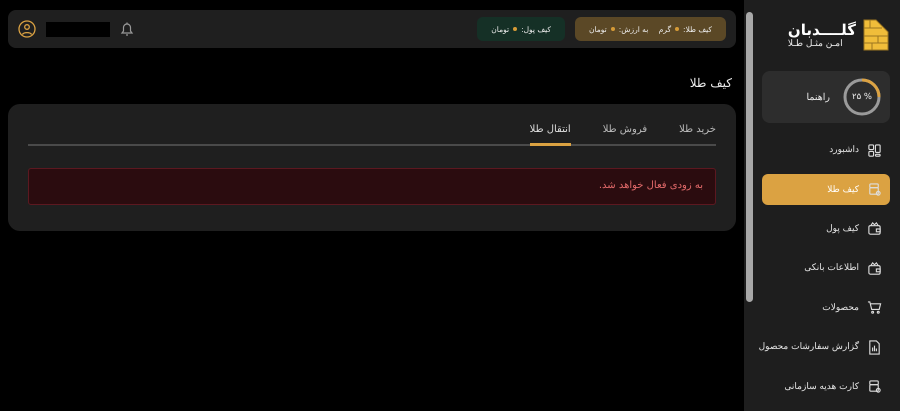 Image resolution: width=900 pixels, height=411 pixels. I want to click on dashboard-icon, so click(874, 150).